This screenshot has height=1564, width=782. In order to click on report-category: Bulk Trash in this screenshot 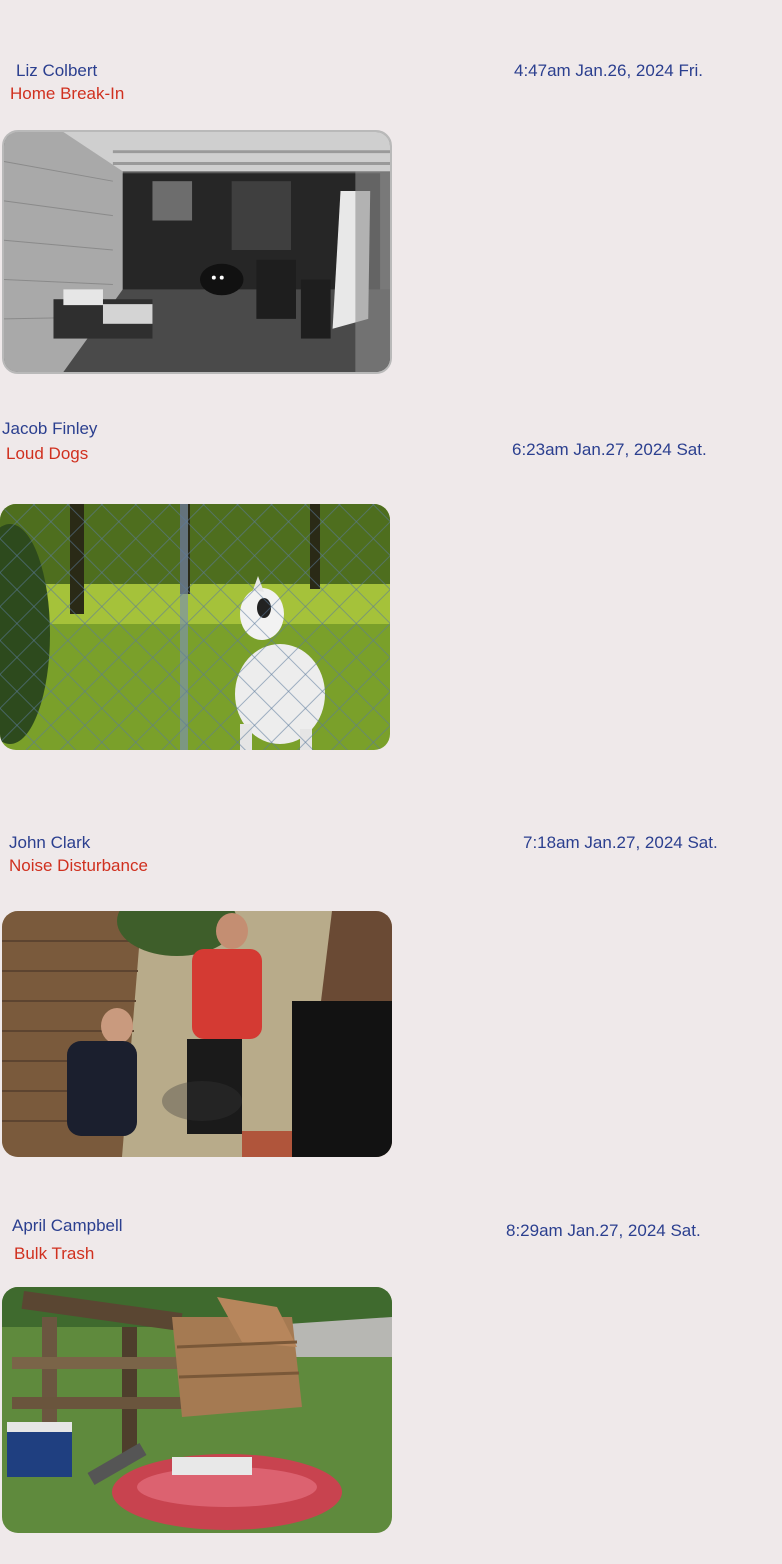, I will do `click(54, 1253)`.